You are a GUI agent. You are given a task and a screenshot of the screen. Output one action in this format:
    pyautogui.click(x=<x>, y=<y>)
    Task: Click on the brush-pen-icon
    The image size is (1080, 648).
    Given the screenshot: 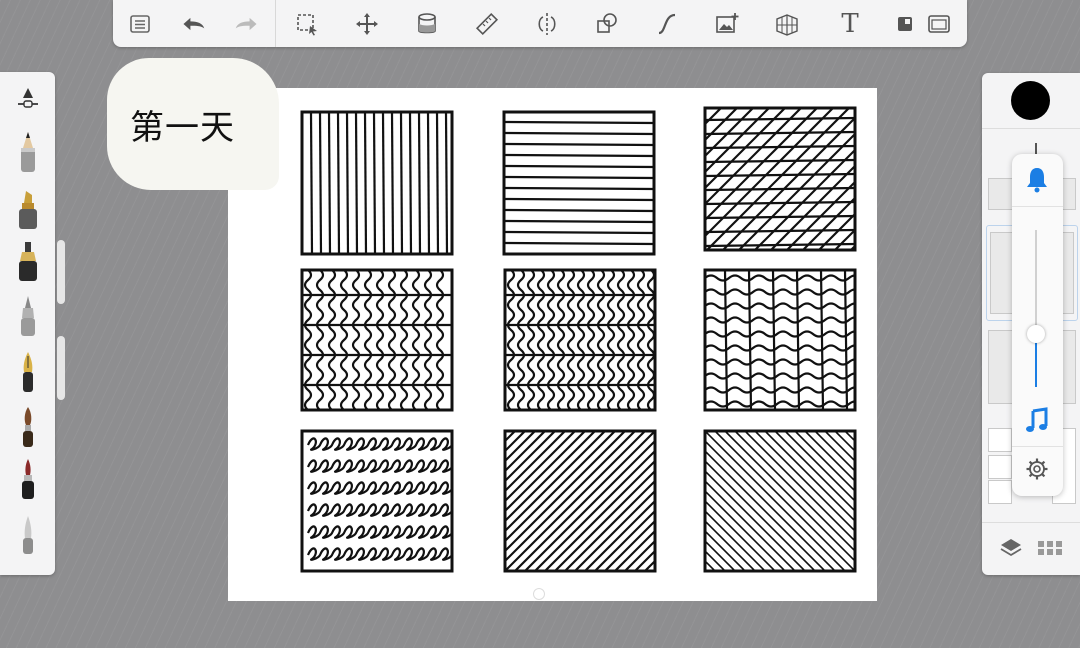 What is the action you would take?
    pyautogui.click(x=28, y=479)
    